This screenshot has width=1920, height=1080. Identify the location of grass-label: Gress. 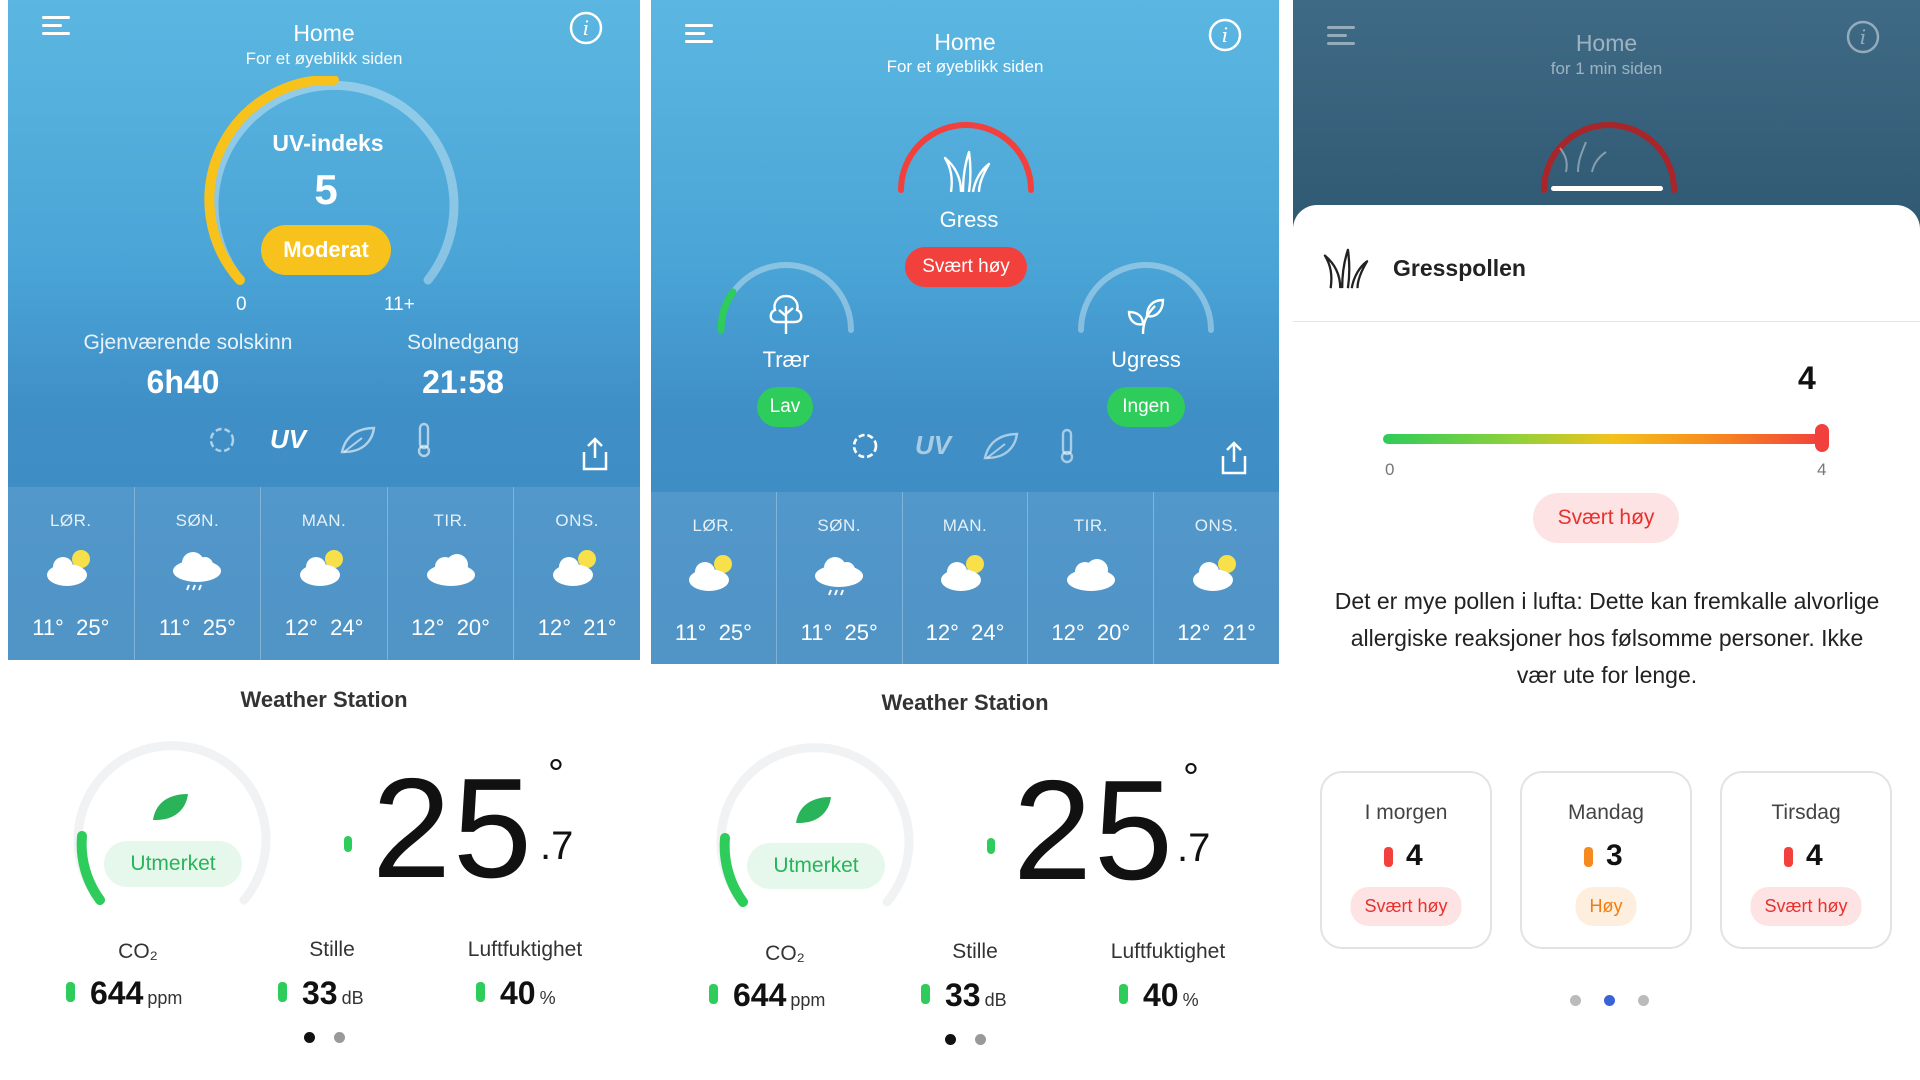
(969, 219).